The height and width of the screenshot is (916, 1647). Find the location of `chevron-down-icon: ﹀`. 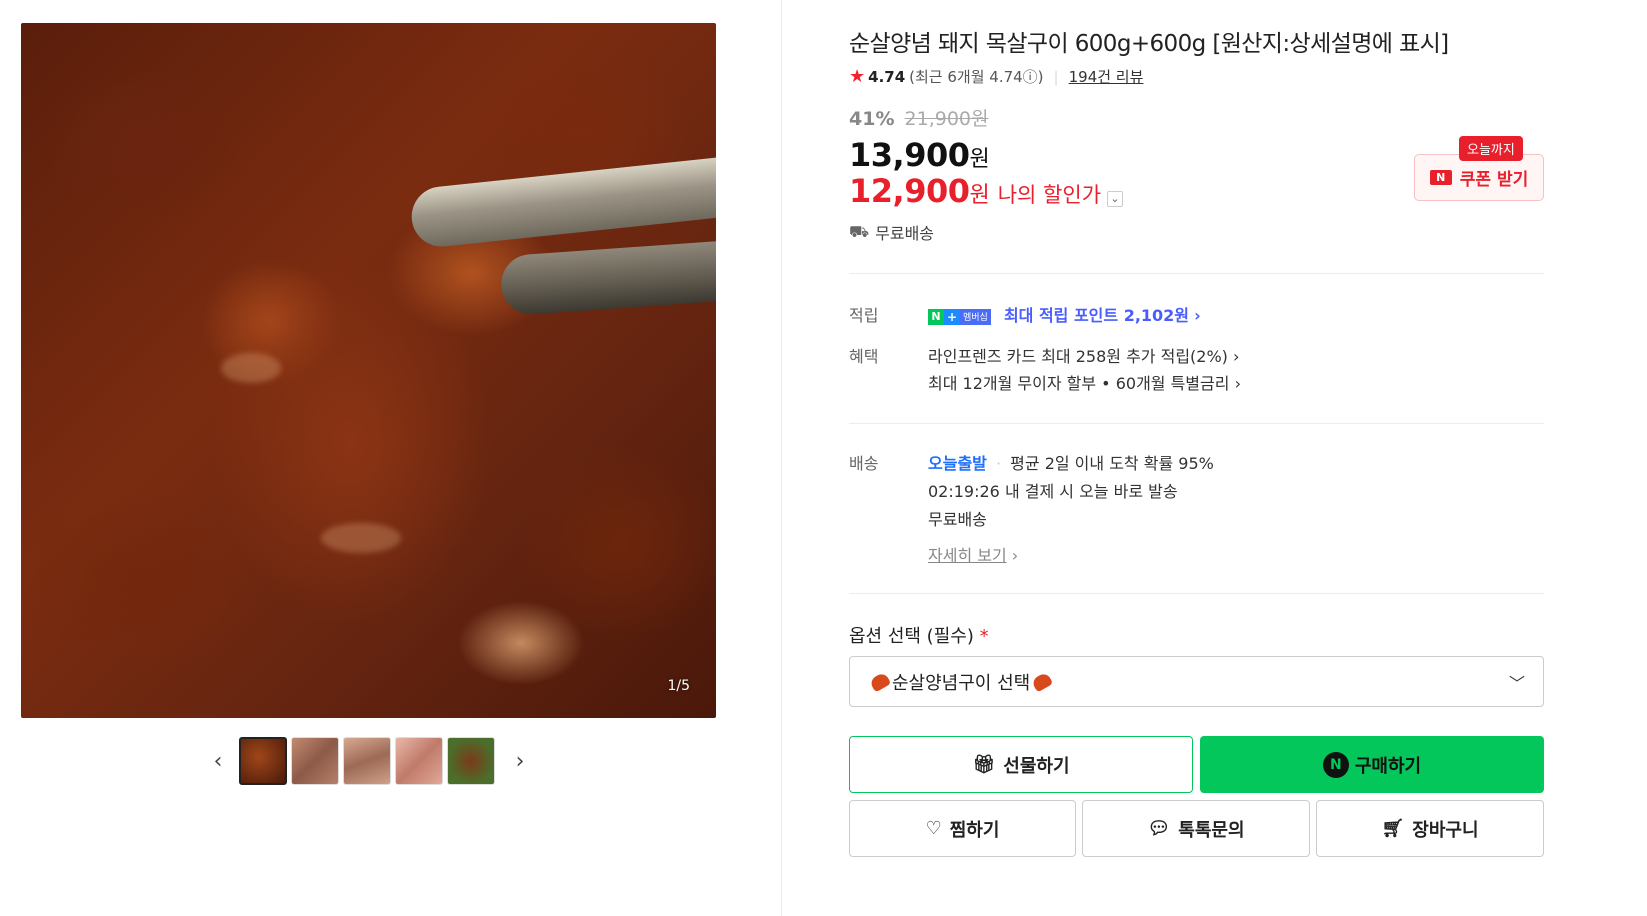

chevron-down-icon: ﹀ is located at coordinates (1516, 683).